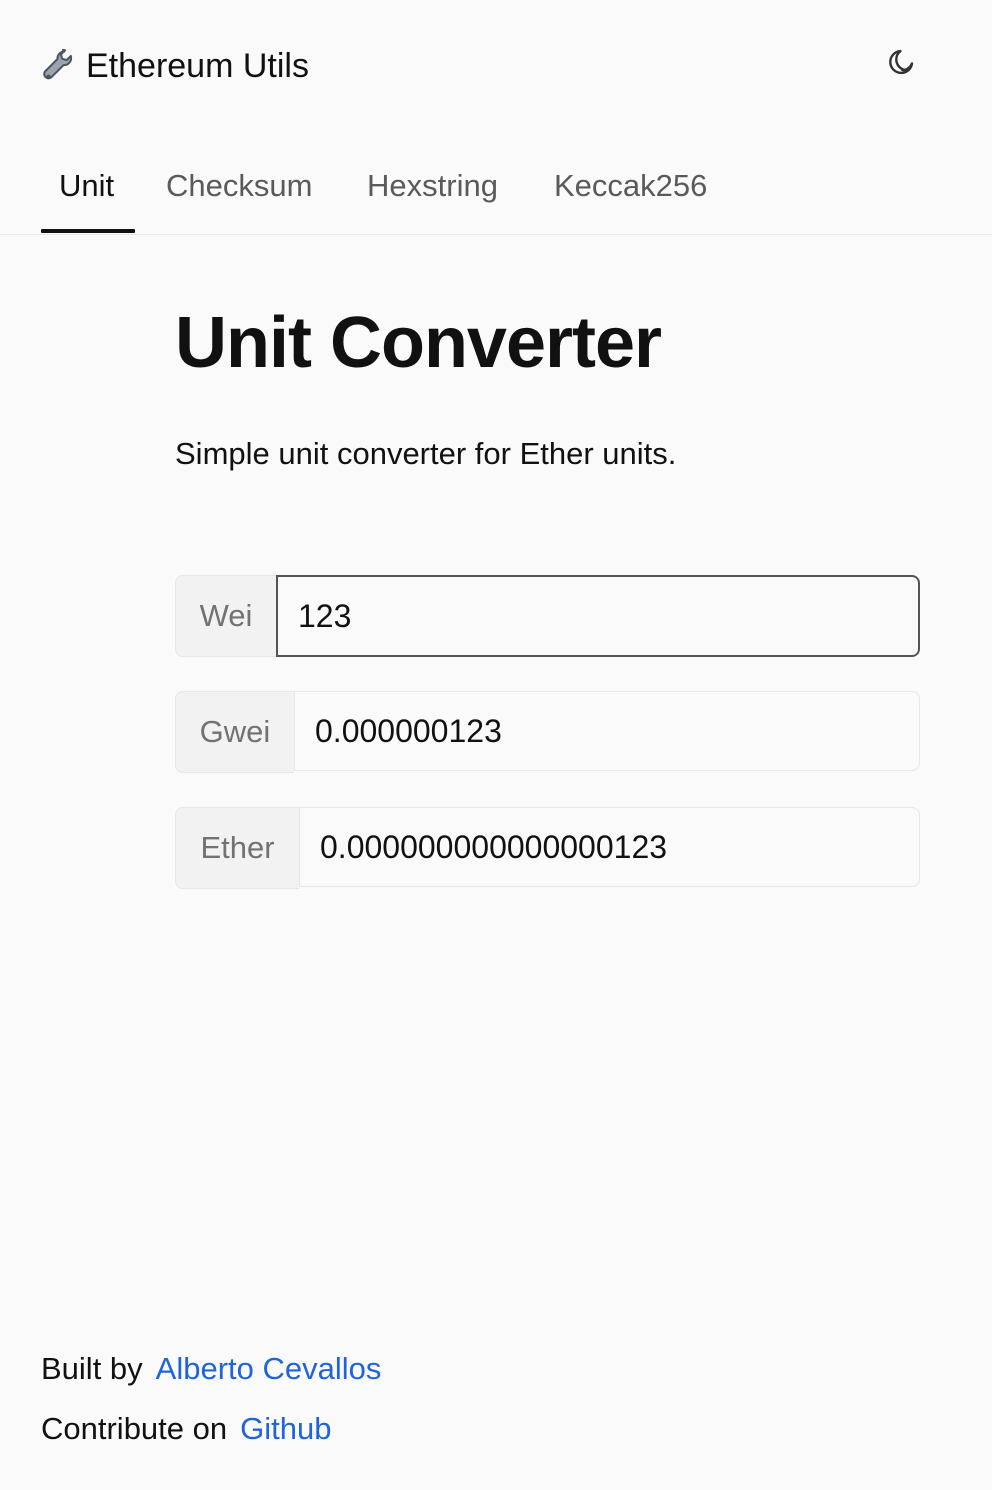  I want to click on gwei-input, so click(607, 731).